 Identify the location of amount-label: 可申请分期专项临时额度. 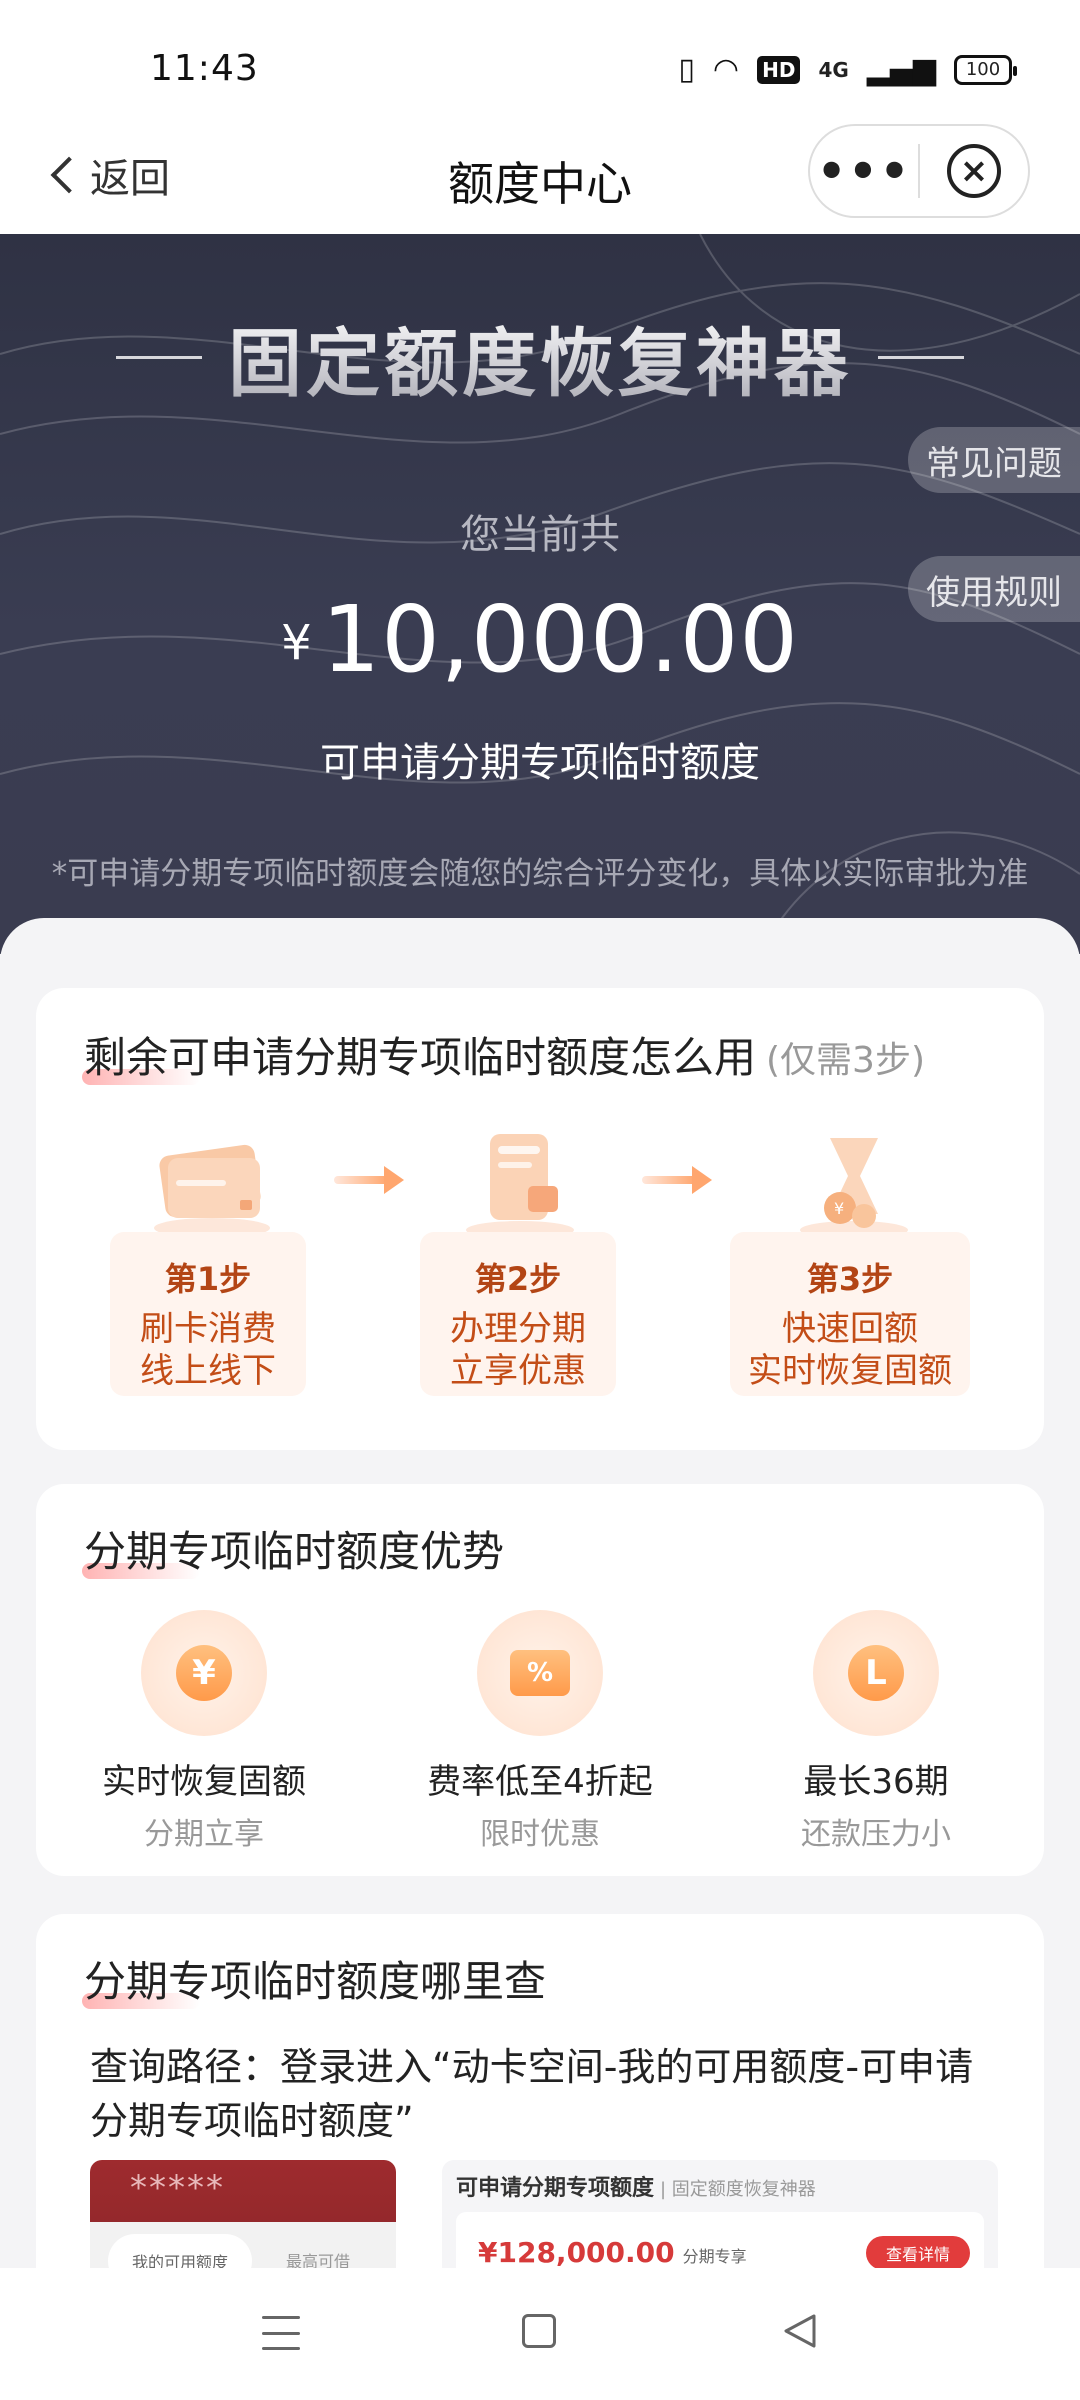
(540, 763).